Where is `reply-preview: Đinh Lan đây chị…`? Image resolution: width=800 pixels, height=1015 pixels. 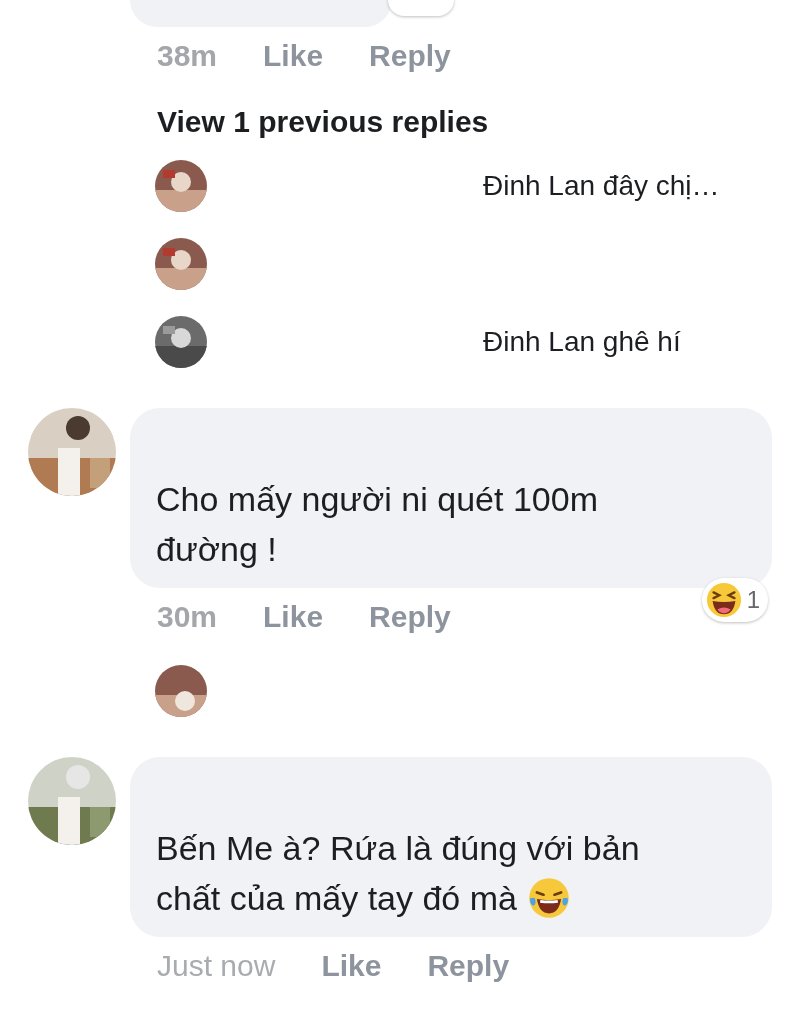 reply-preview: Đinh Lan đây chị… is located at coordinates (601, 186).